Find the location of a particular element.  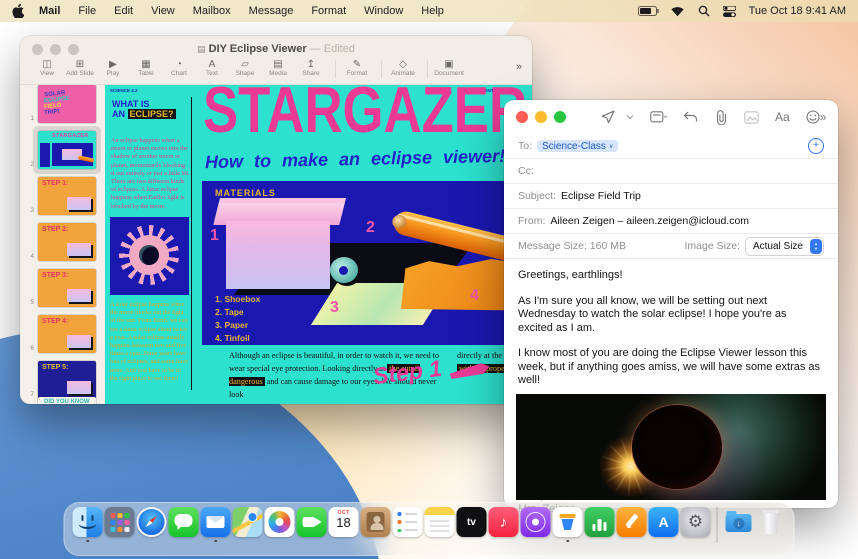

shape-button: ▱ Shape is located at coordinates (245, 68).